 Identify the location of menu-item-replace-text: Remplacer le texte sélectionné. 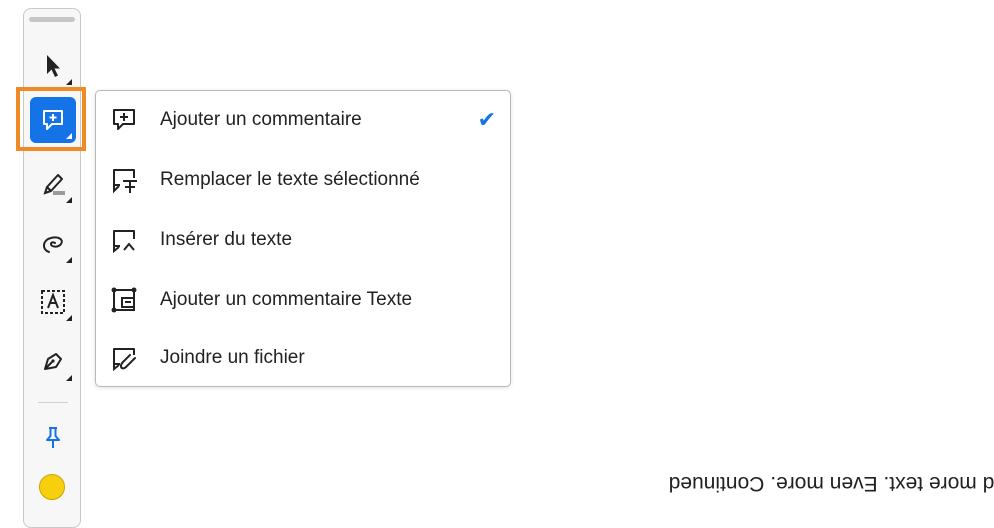
(303, 181).